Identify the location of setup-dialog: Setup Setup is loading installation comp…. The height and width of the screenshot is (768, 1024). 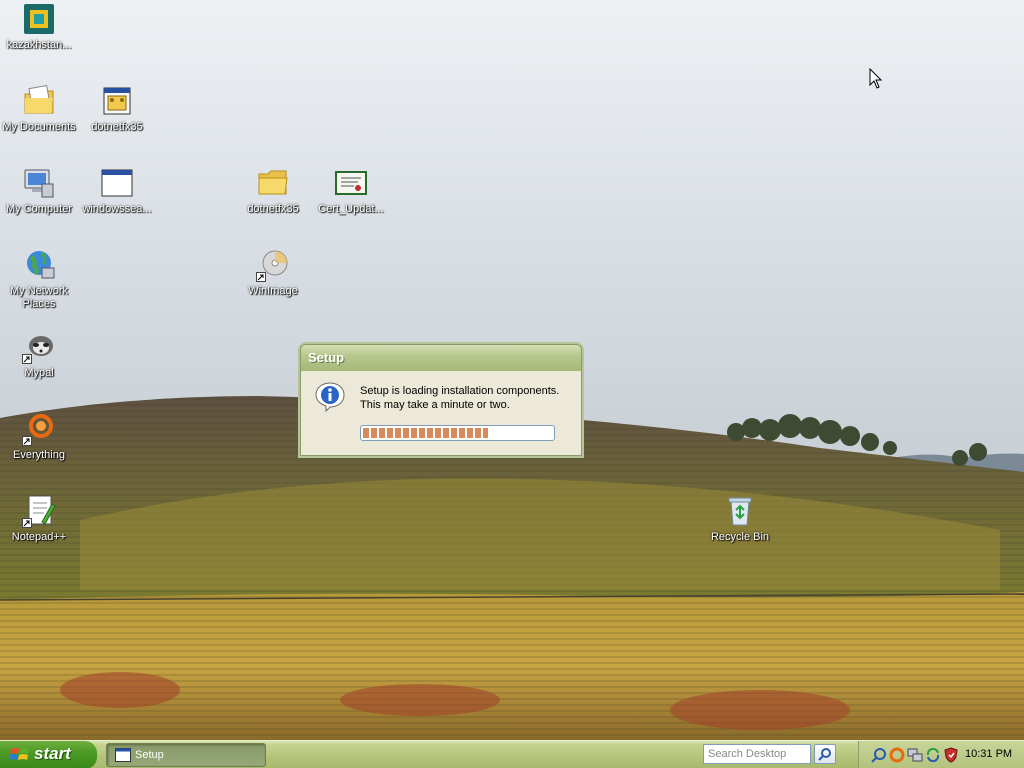
(441, 400).